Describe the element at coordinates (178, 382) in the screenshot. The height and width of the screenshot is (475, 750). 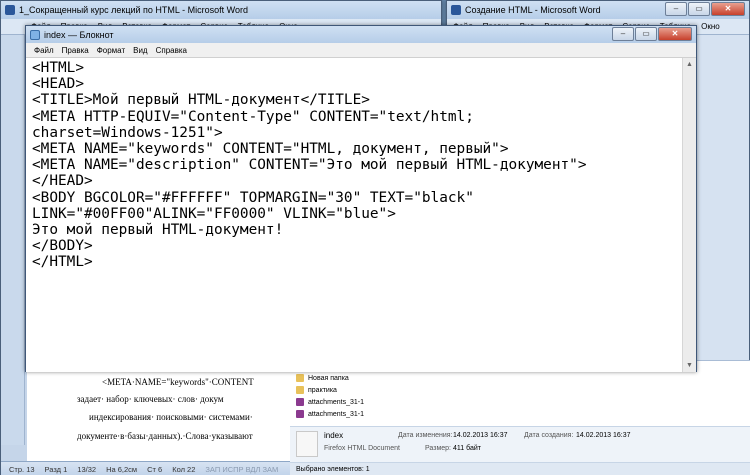
I see `doc-line: <META·NAME="keywords"·CONTENT` at that location.